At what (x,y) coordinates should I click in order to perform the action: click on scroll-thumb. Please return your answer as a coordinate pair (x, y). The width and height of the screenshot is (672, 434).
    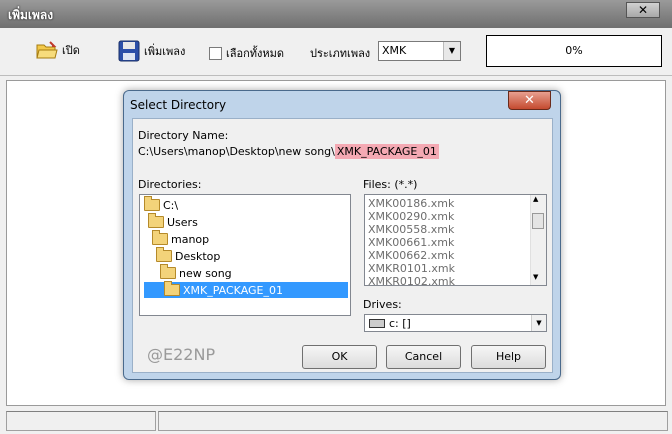
    Looking at the image, I should click on (538, 221).